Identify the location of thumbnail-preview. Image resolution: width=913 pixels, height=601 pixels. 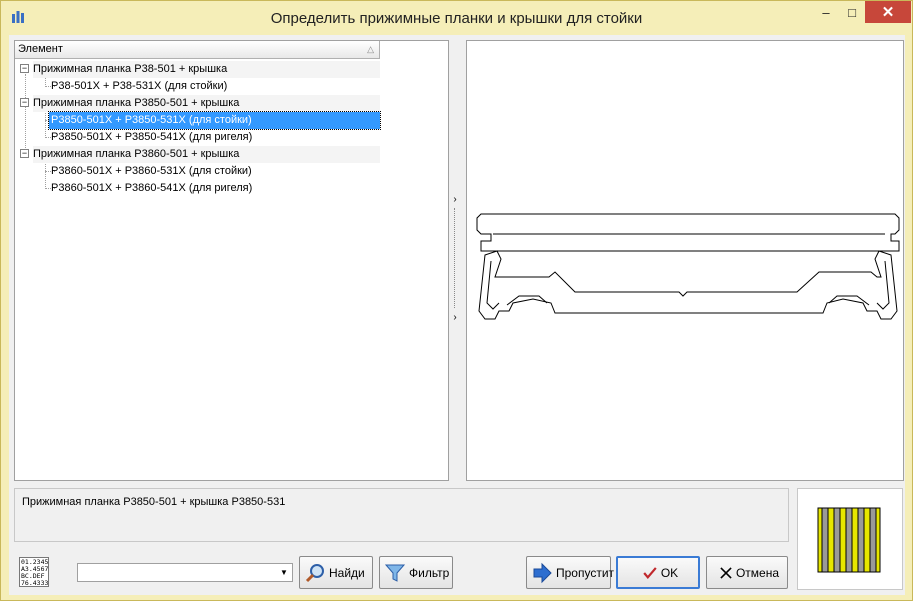
(850, 539).